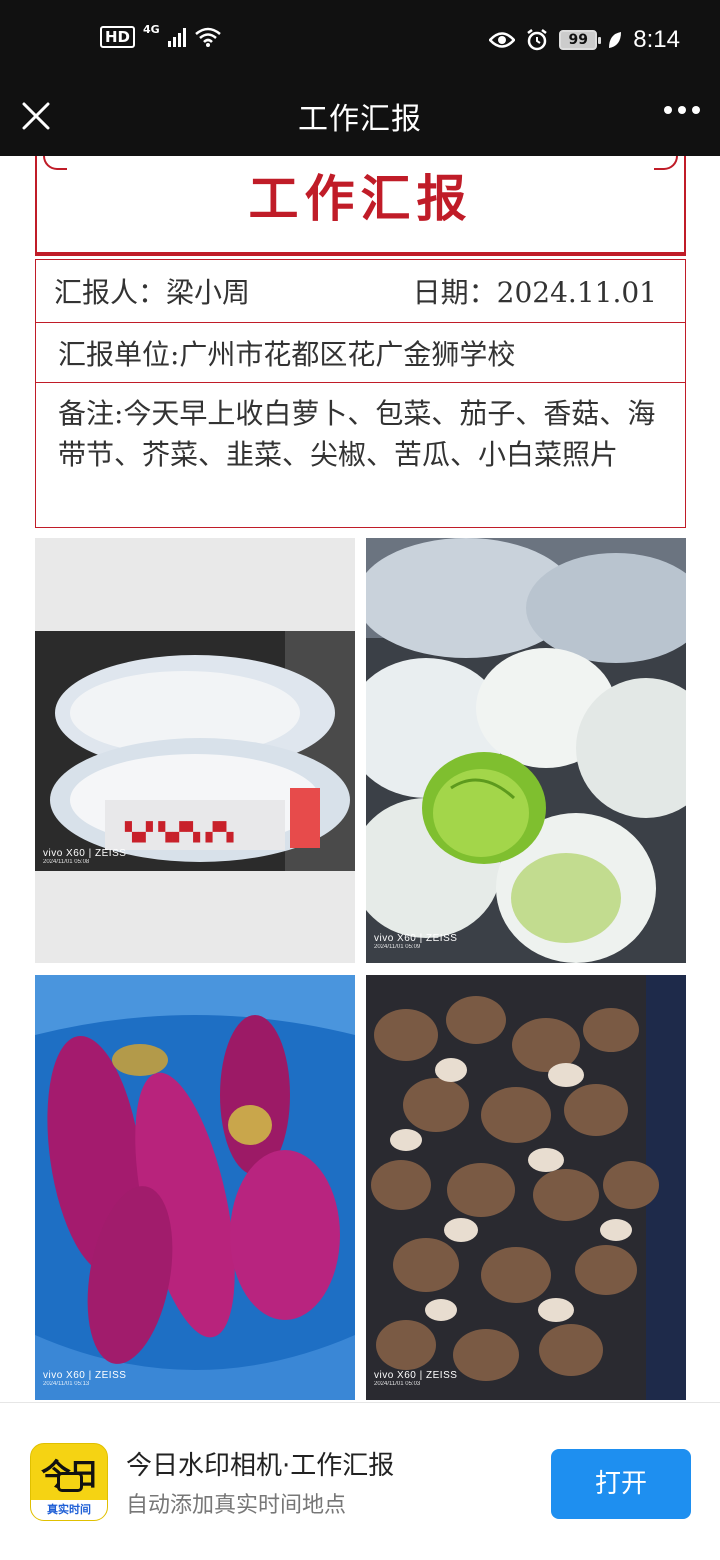  I want to click on reporter-row: 汇报人：梁小周 日期：2024.11.01, so click(360, 291).